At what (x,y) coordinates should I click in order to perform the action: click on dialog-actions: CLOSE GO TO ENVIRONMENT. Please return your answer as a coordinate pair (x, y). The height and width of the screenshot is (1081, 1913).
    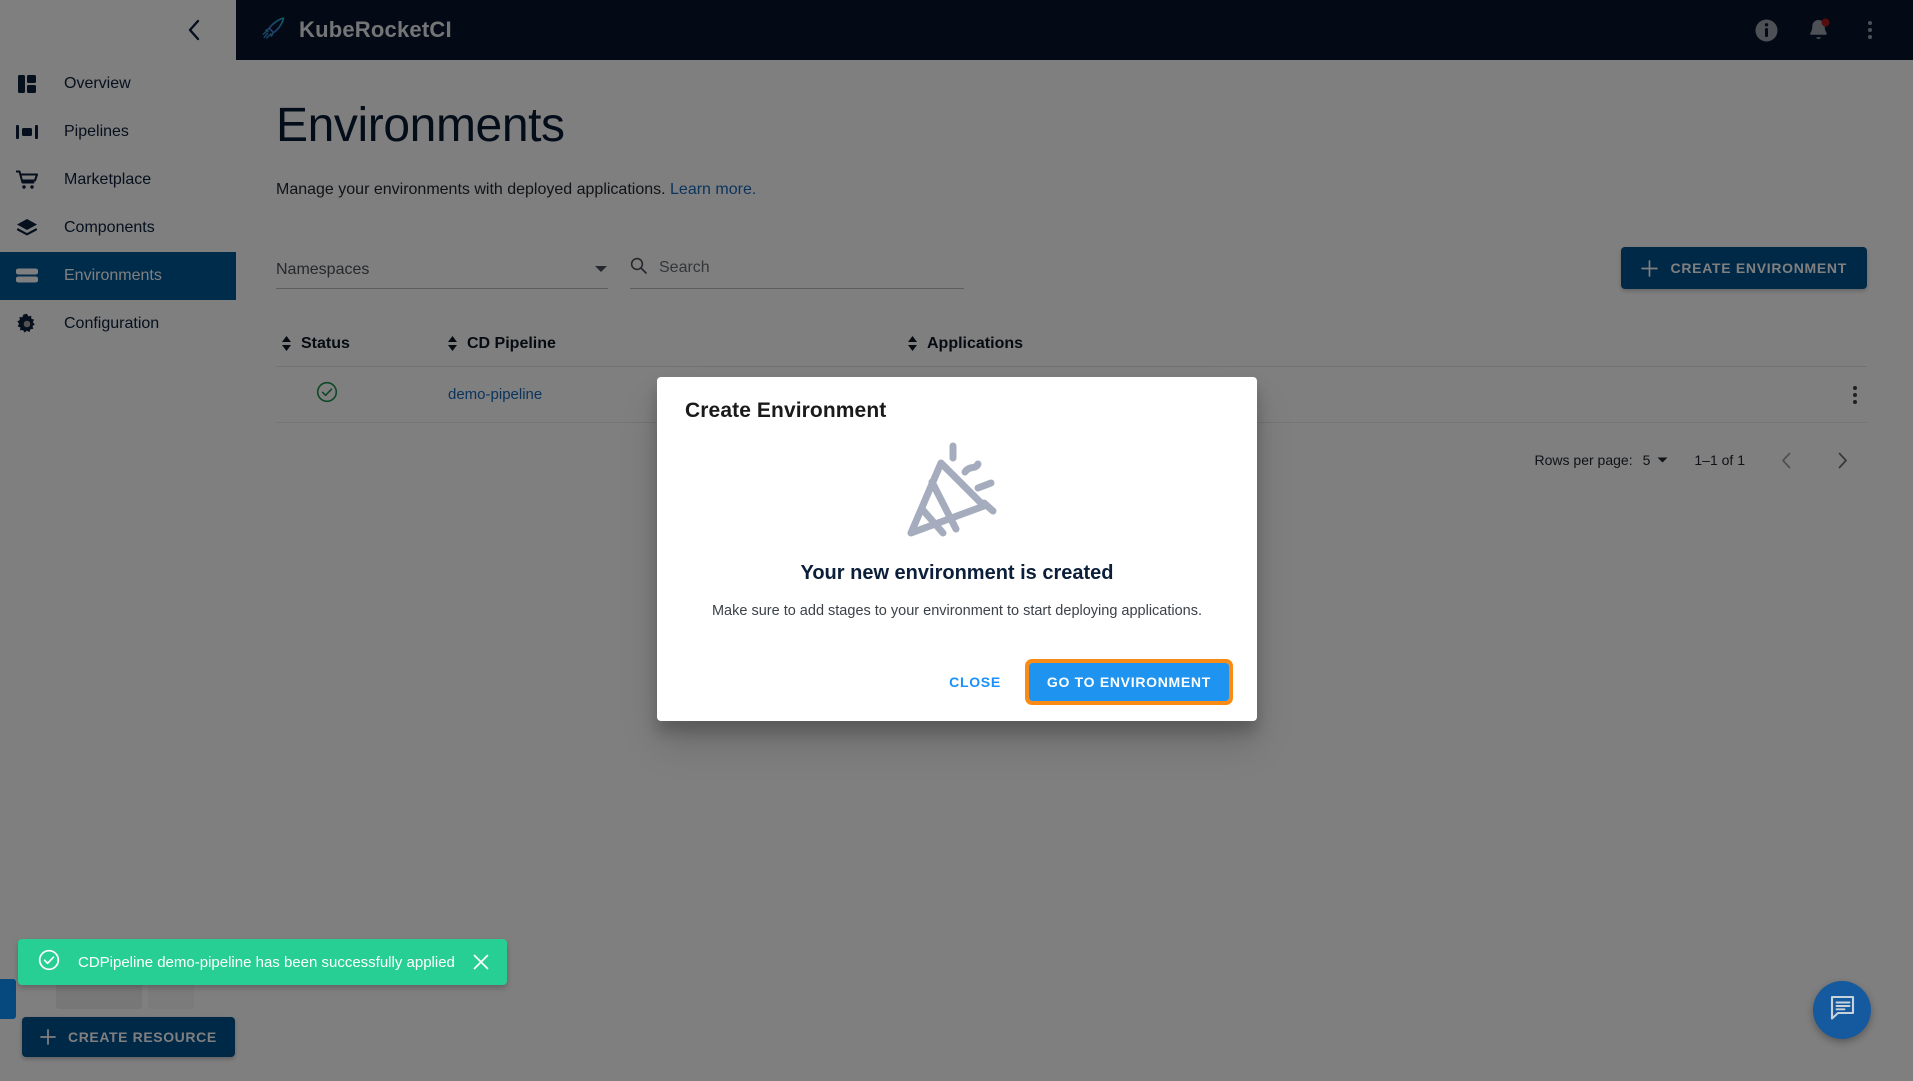
    Looking at the image, I should click on (959, 683).